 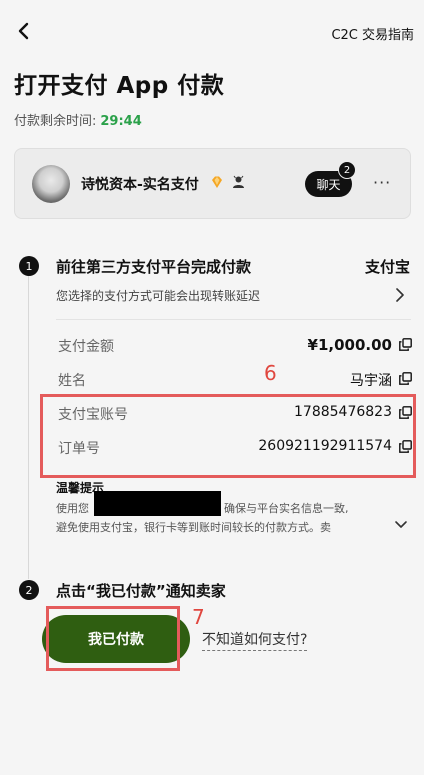 What do you see at coordinates (29, 266) in the screenshot?
I see `step-1-number: 1` at bounding box center [29, 266].